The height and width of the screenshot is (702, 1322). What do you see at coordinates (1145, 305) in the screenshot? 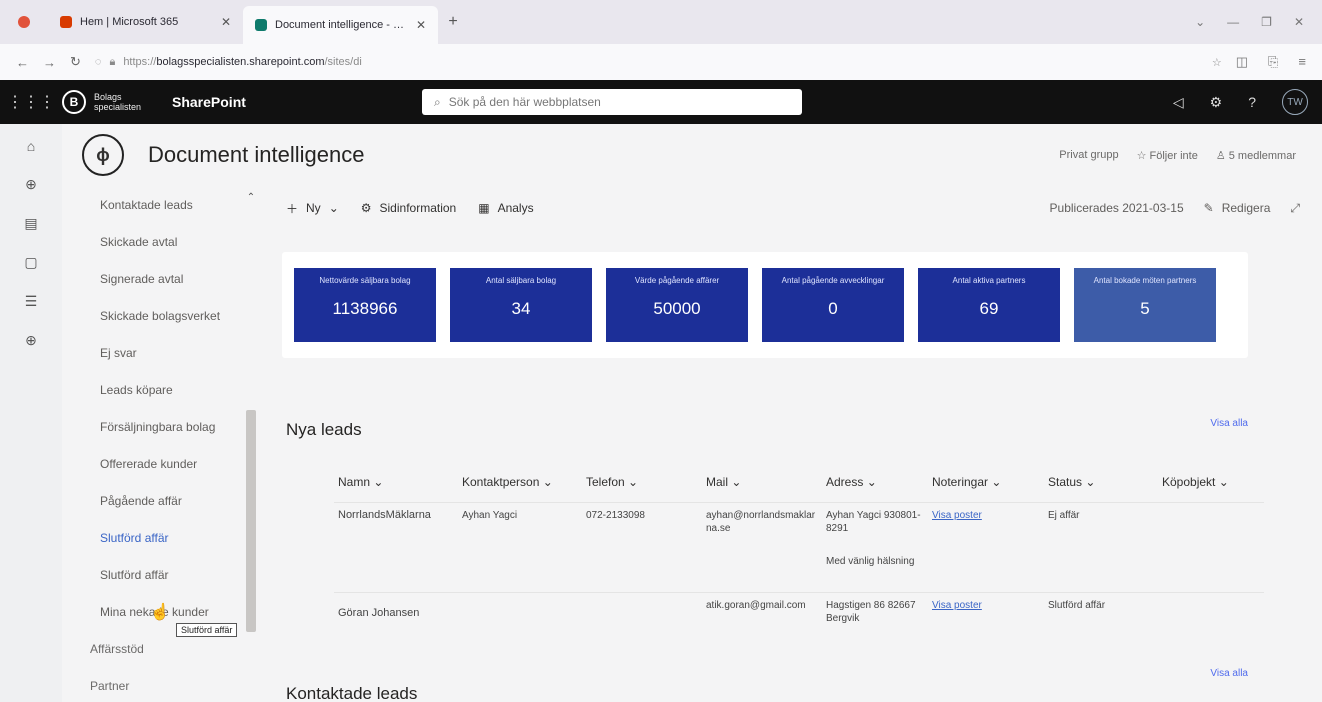
I see `kpi-tile: Antal bokade möten partners 5` at bounding box center [1145, 305].